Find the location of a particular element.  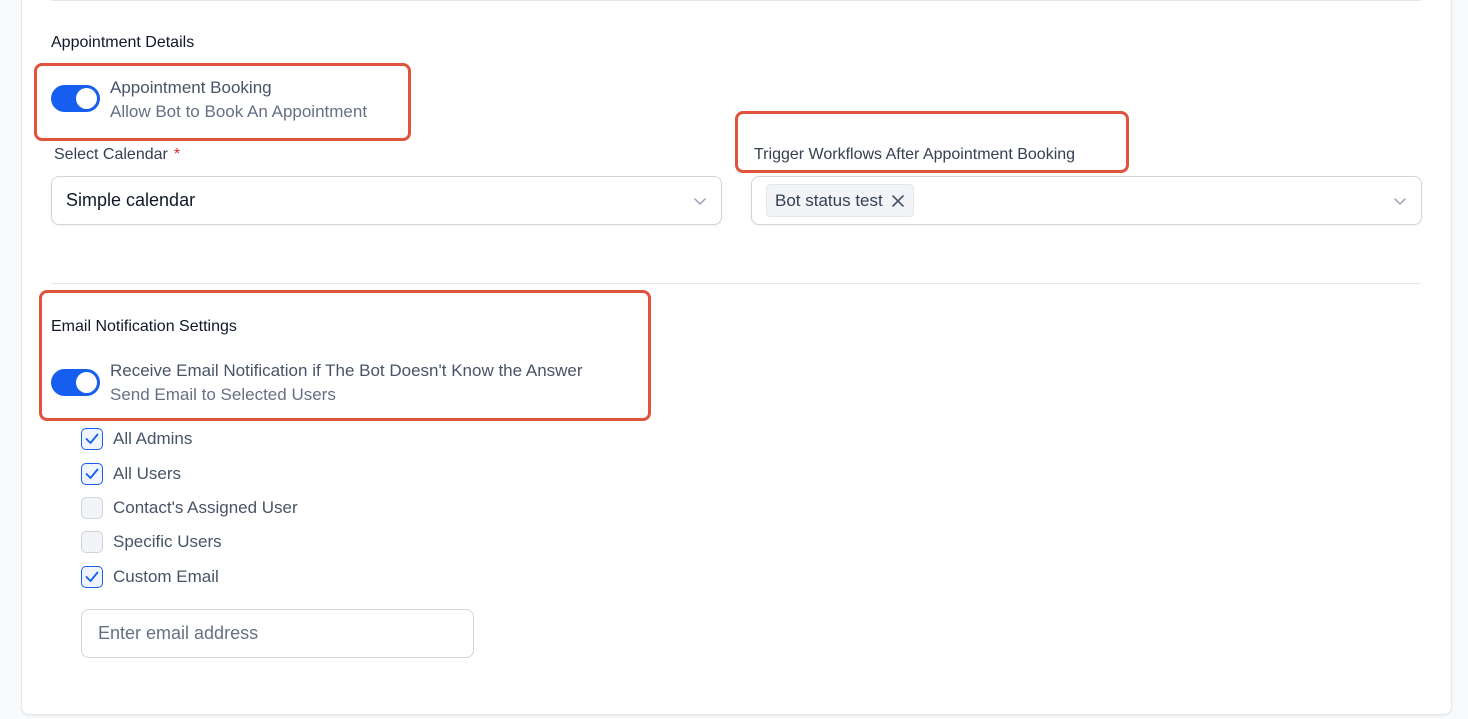

checkbox-custom-email: Custom Email is located at coordinates (150, 577).